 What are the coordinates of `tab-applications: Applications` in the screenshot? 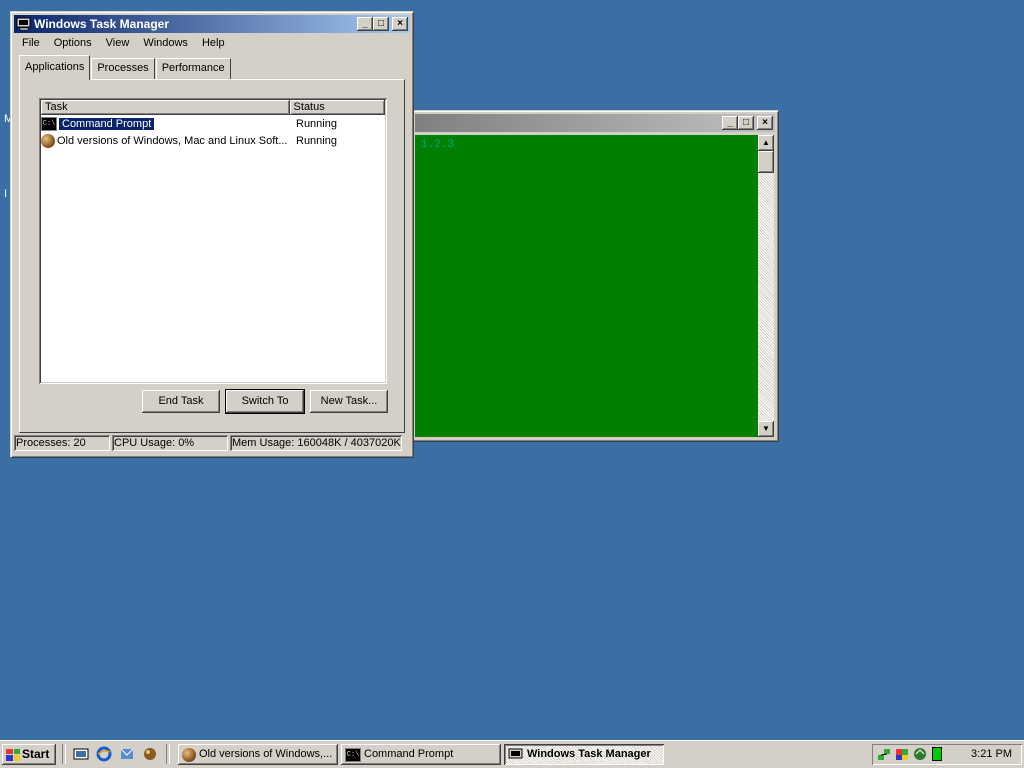 It's located at (55, 67).